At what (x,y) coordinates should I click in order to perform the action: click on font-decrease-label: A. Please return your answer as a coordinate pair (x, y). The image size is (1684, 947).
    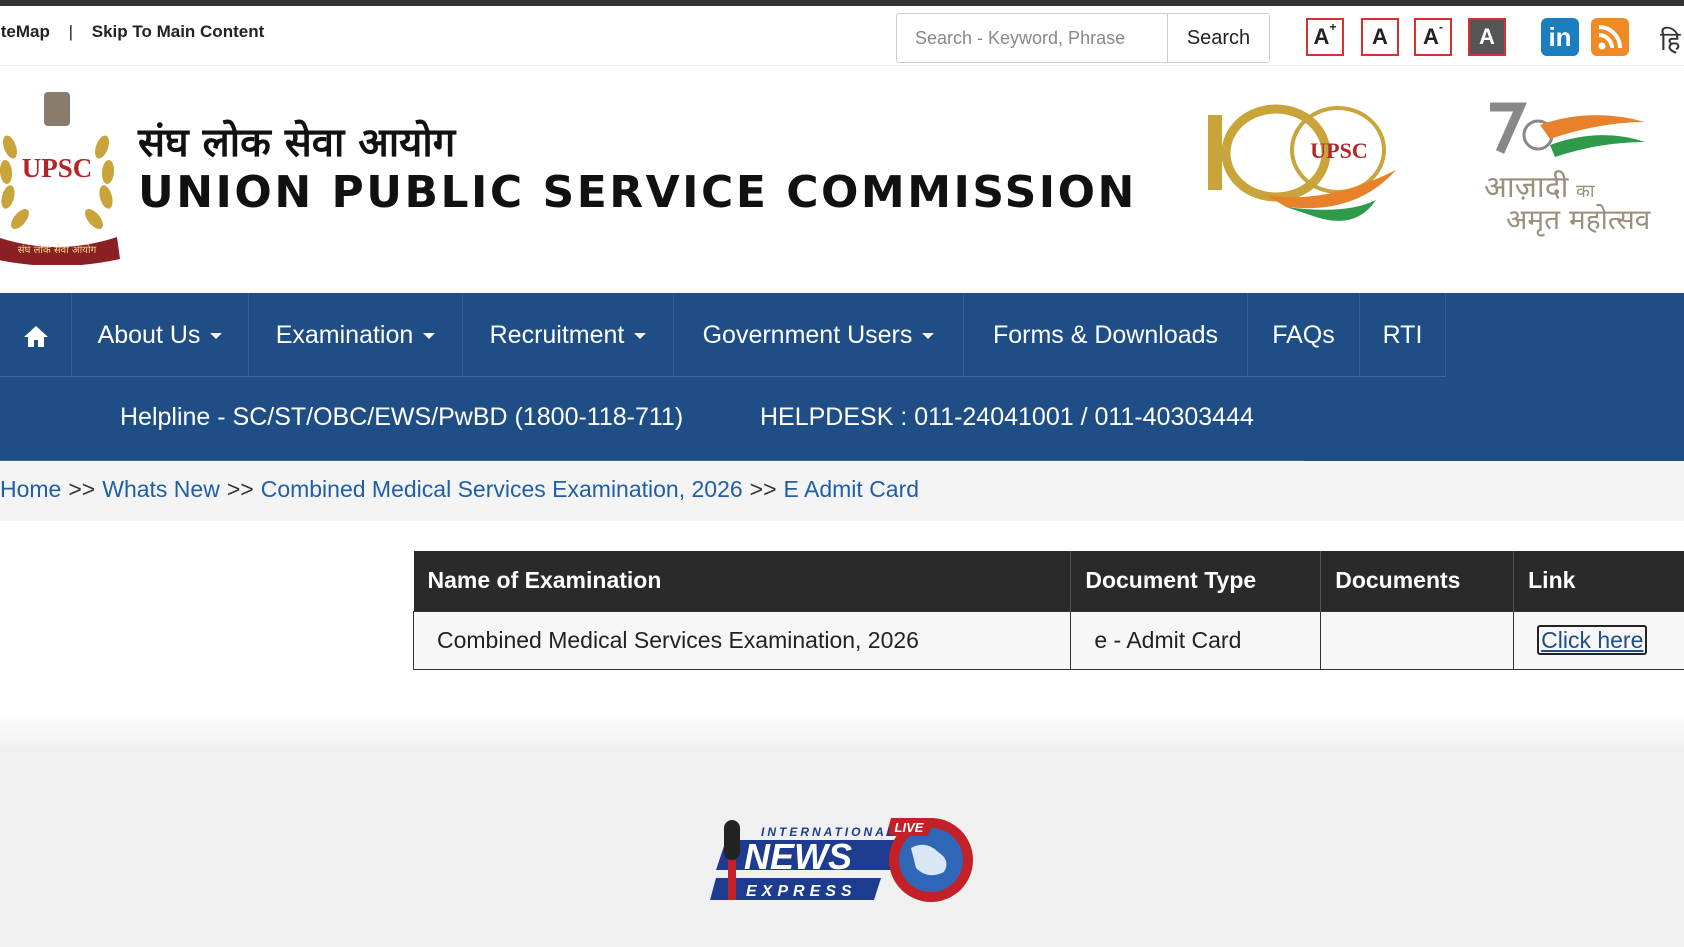
    Looking at the image, I should click on (1431, 36).